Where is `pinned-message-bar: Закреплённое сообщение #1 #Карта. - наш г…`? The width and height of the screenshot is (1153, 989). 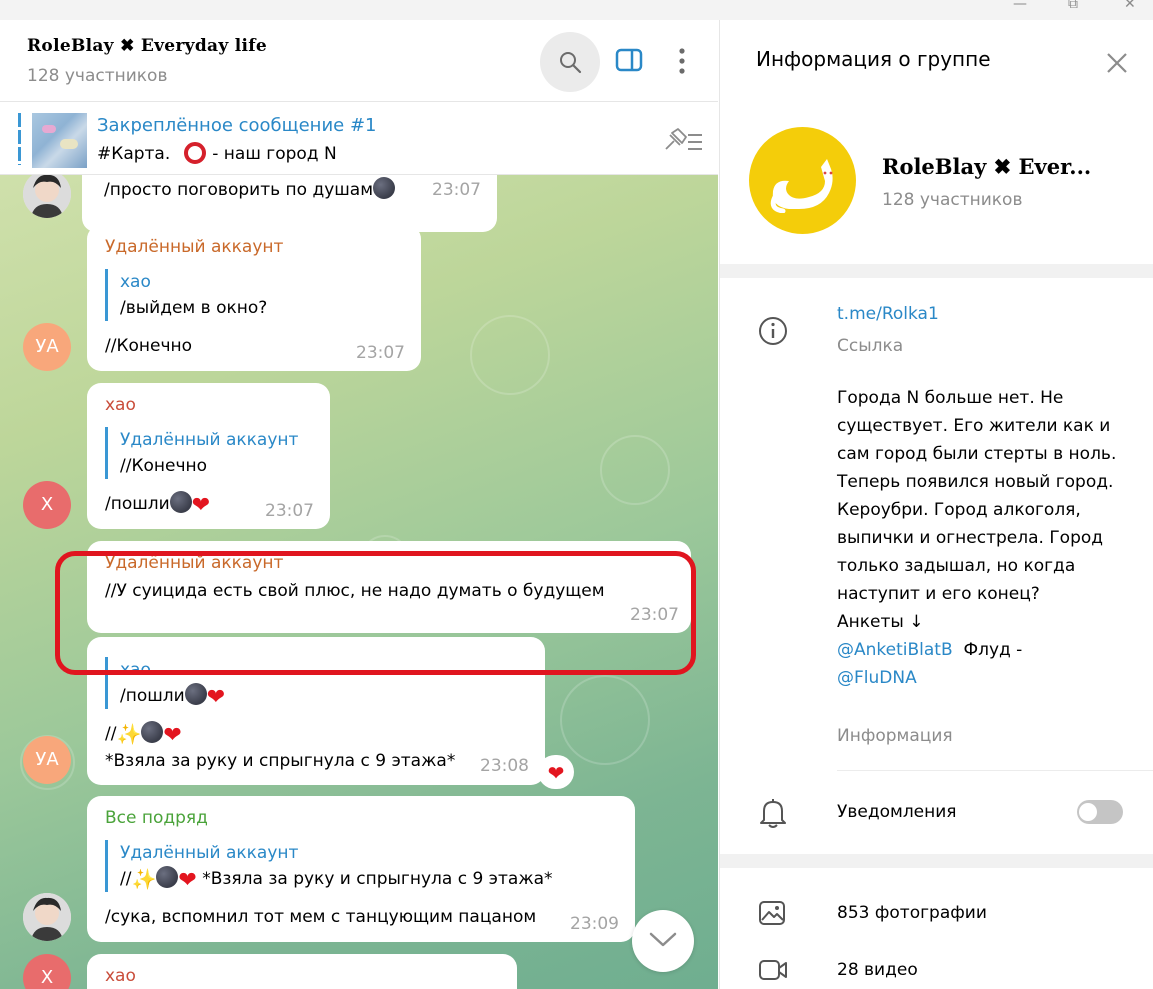 pinned-message-bar: Закреплённое сообщение #1 #Карта. - наш г… is located at coordinates (359, 139).